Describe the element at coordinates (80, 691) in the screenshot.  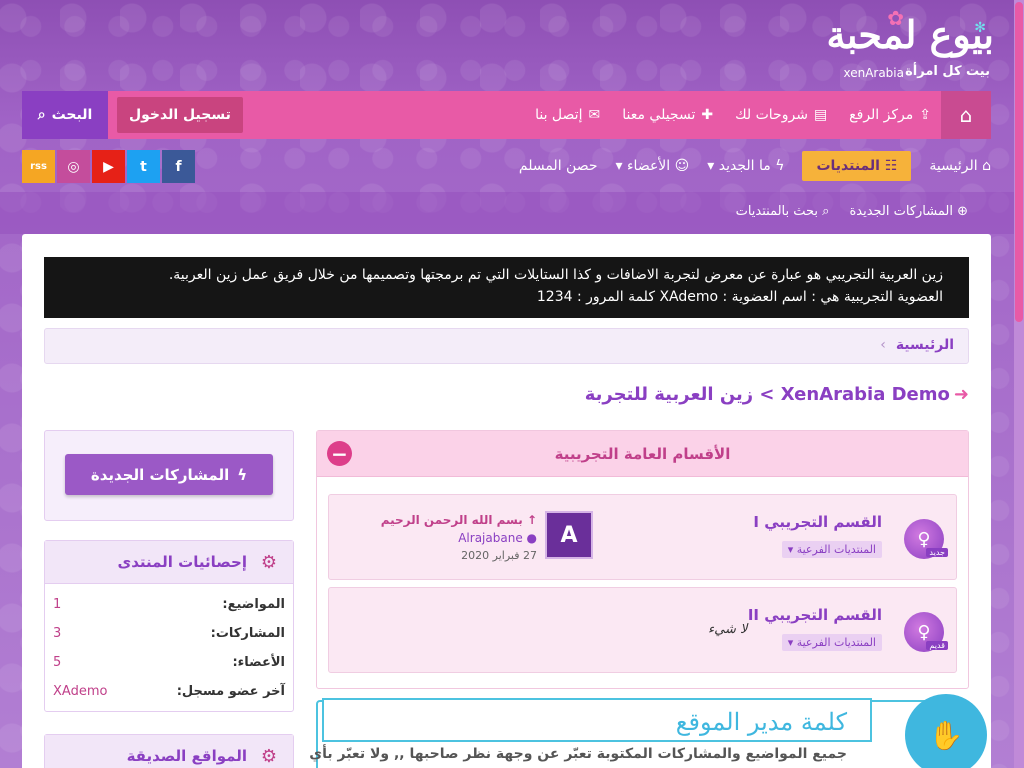
I see `latest-member-link: XAdemo` at that location.